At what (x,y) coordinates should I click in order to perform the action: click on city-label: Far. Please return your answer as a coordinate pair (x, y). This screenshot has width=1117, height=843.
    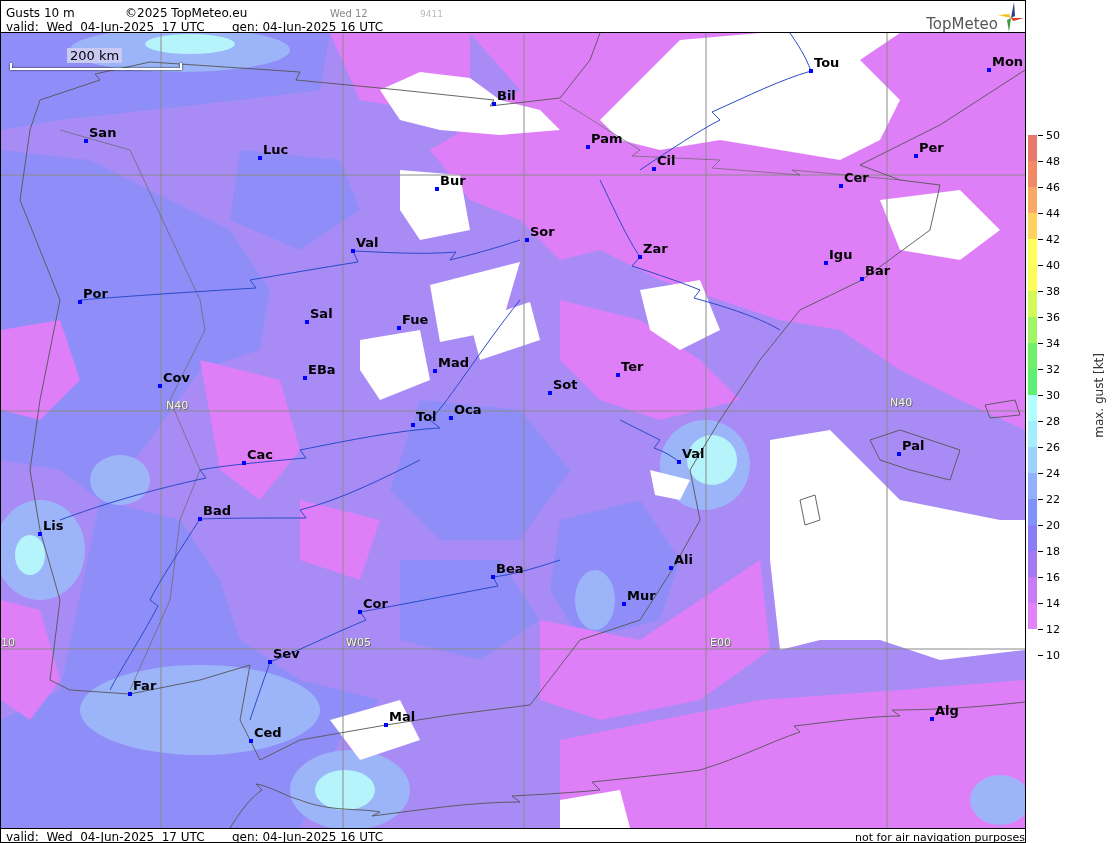
    Looking at the image, I should click on (145, 685).